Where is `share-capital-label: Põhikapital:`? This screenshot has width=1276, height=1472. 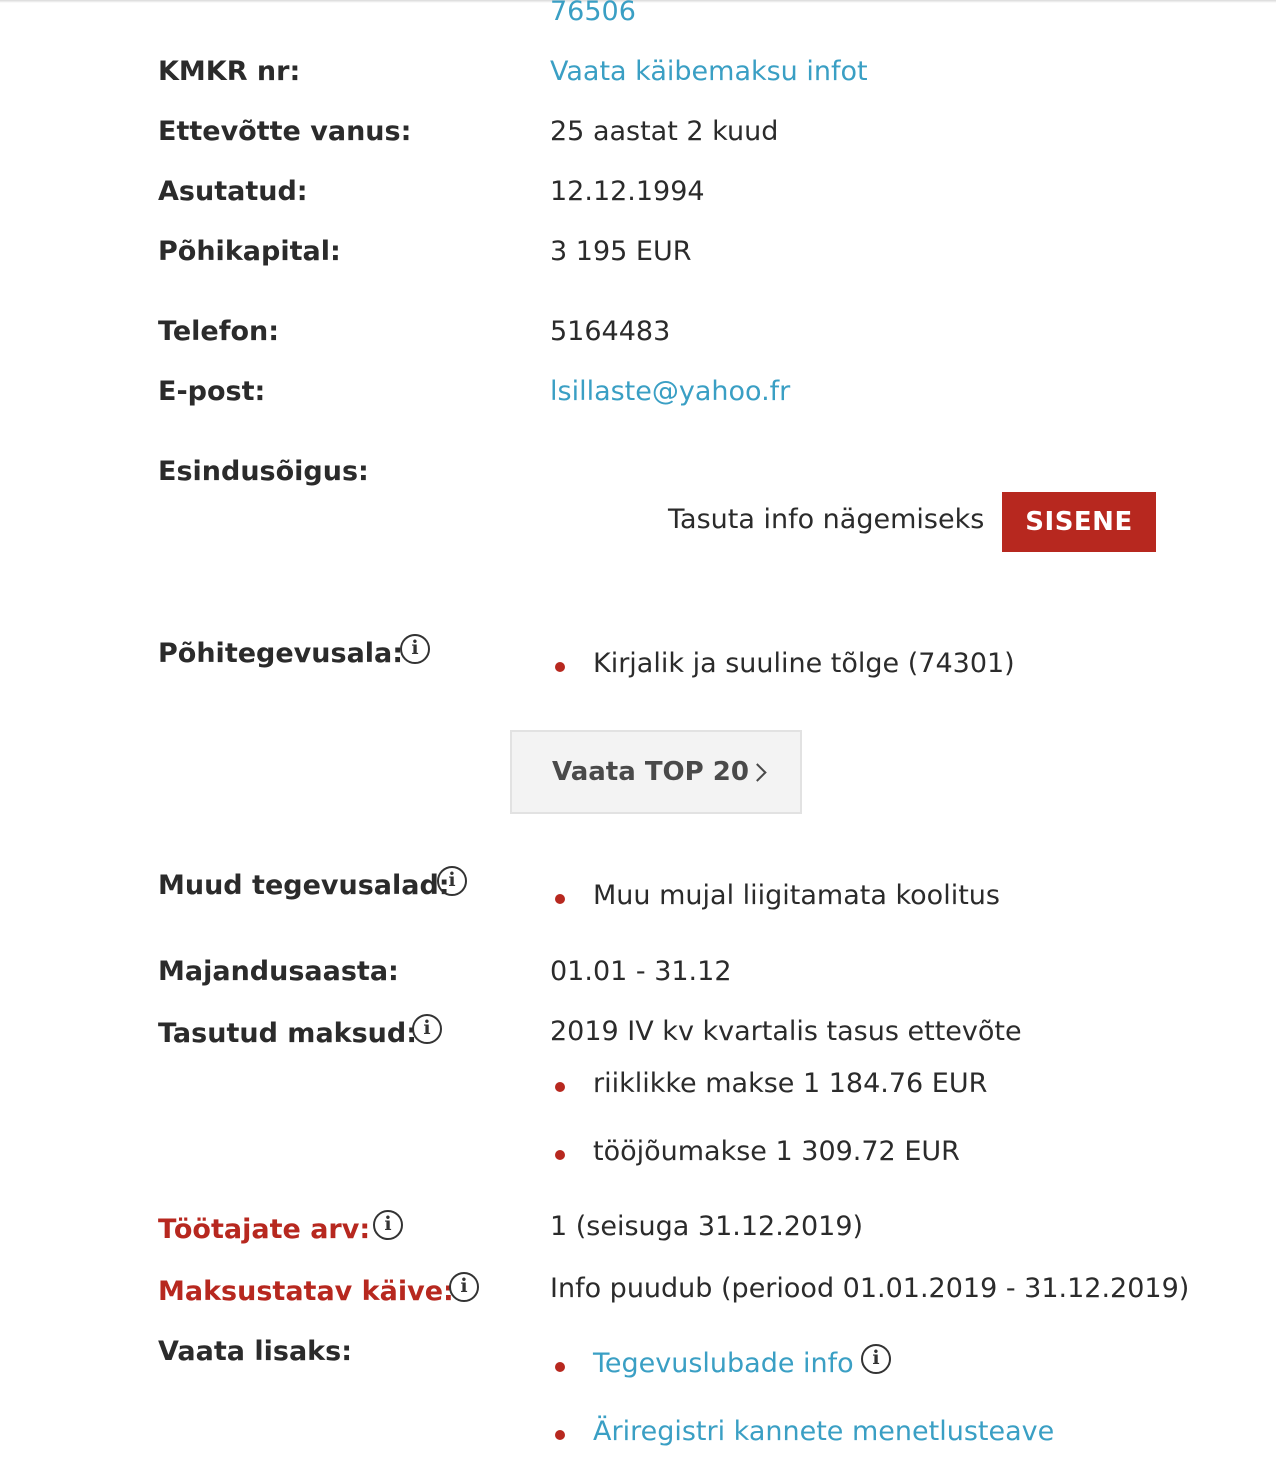
share-capital-label: Põhikapital: is located at coordinates (249, 251).